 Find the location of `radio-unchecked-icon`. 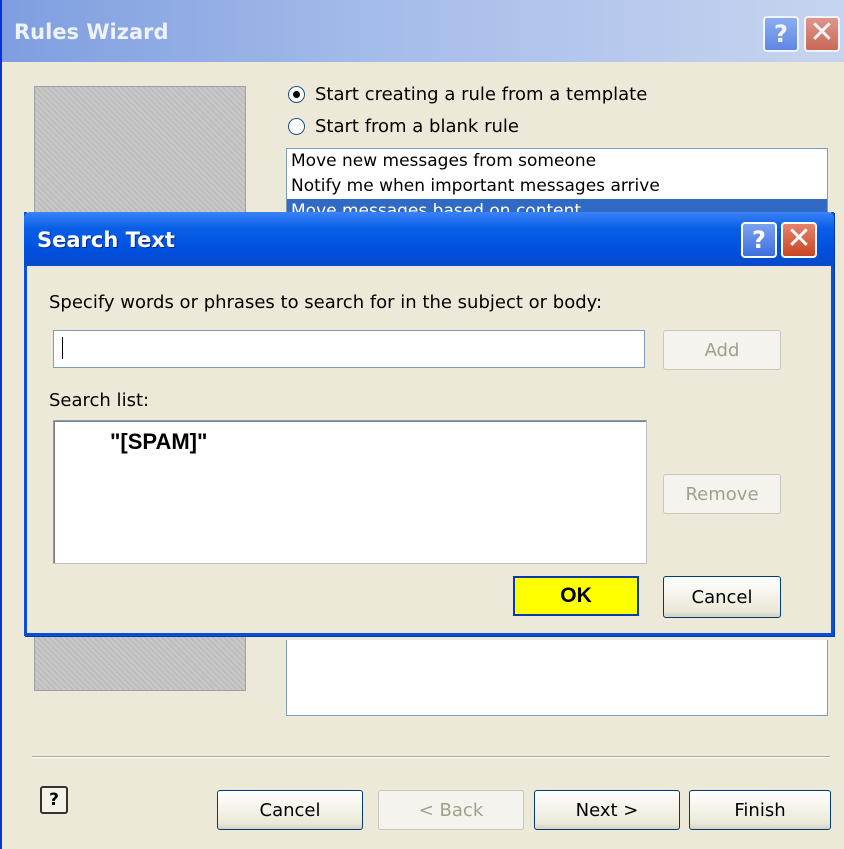

radio-unchecked-icon is located at coordinates (296, 126).